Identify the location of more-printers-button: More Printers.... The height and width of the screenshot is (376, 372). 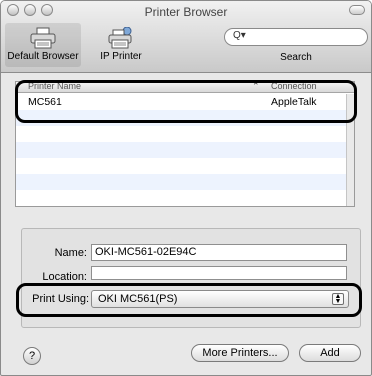
(240, 353).